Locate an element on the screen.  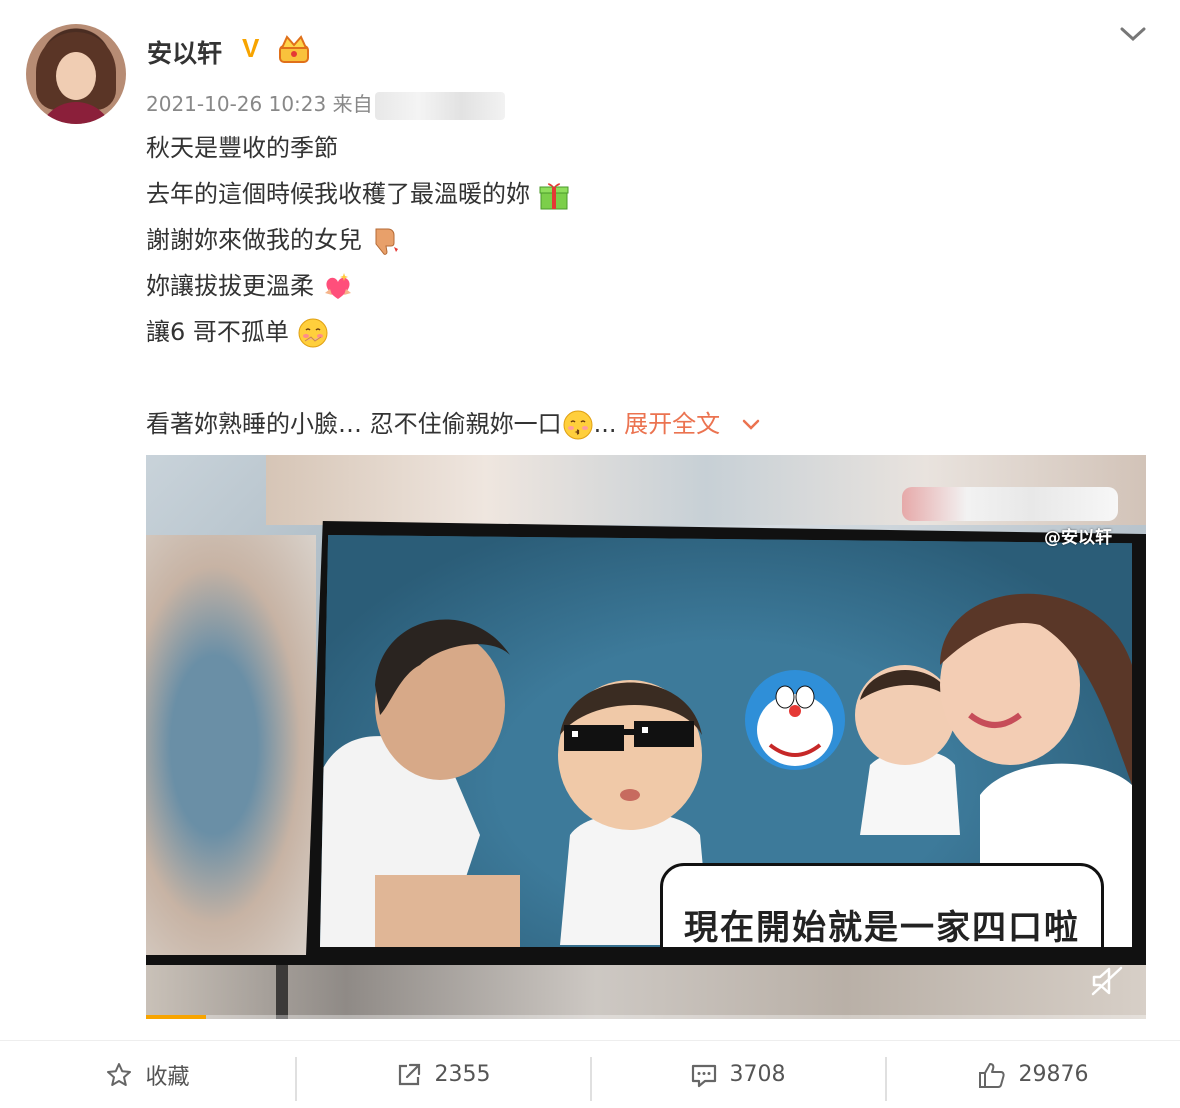
like-count: 29876 is located at coordinates (1053, 1074).